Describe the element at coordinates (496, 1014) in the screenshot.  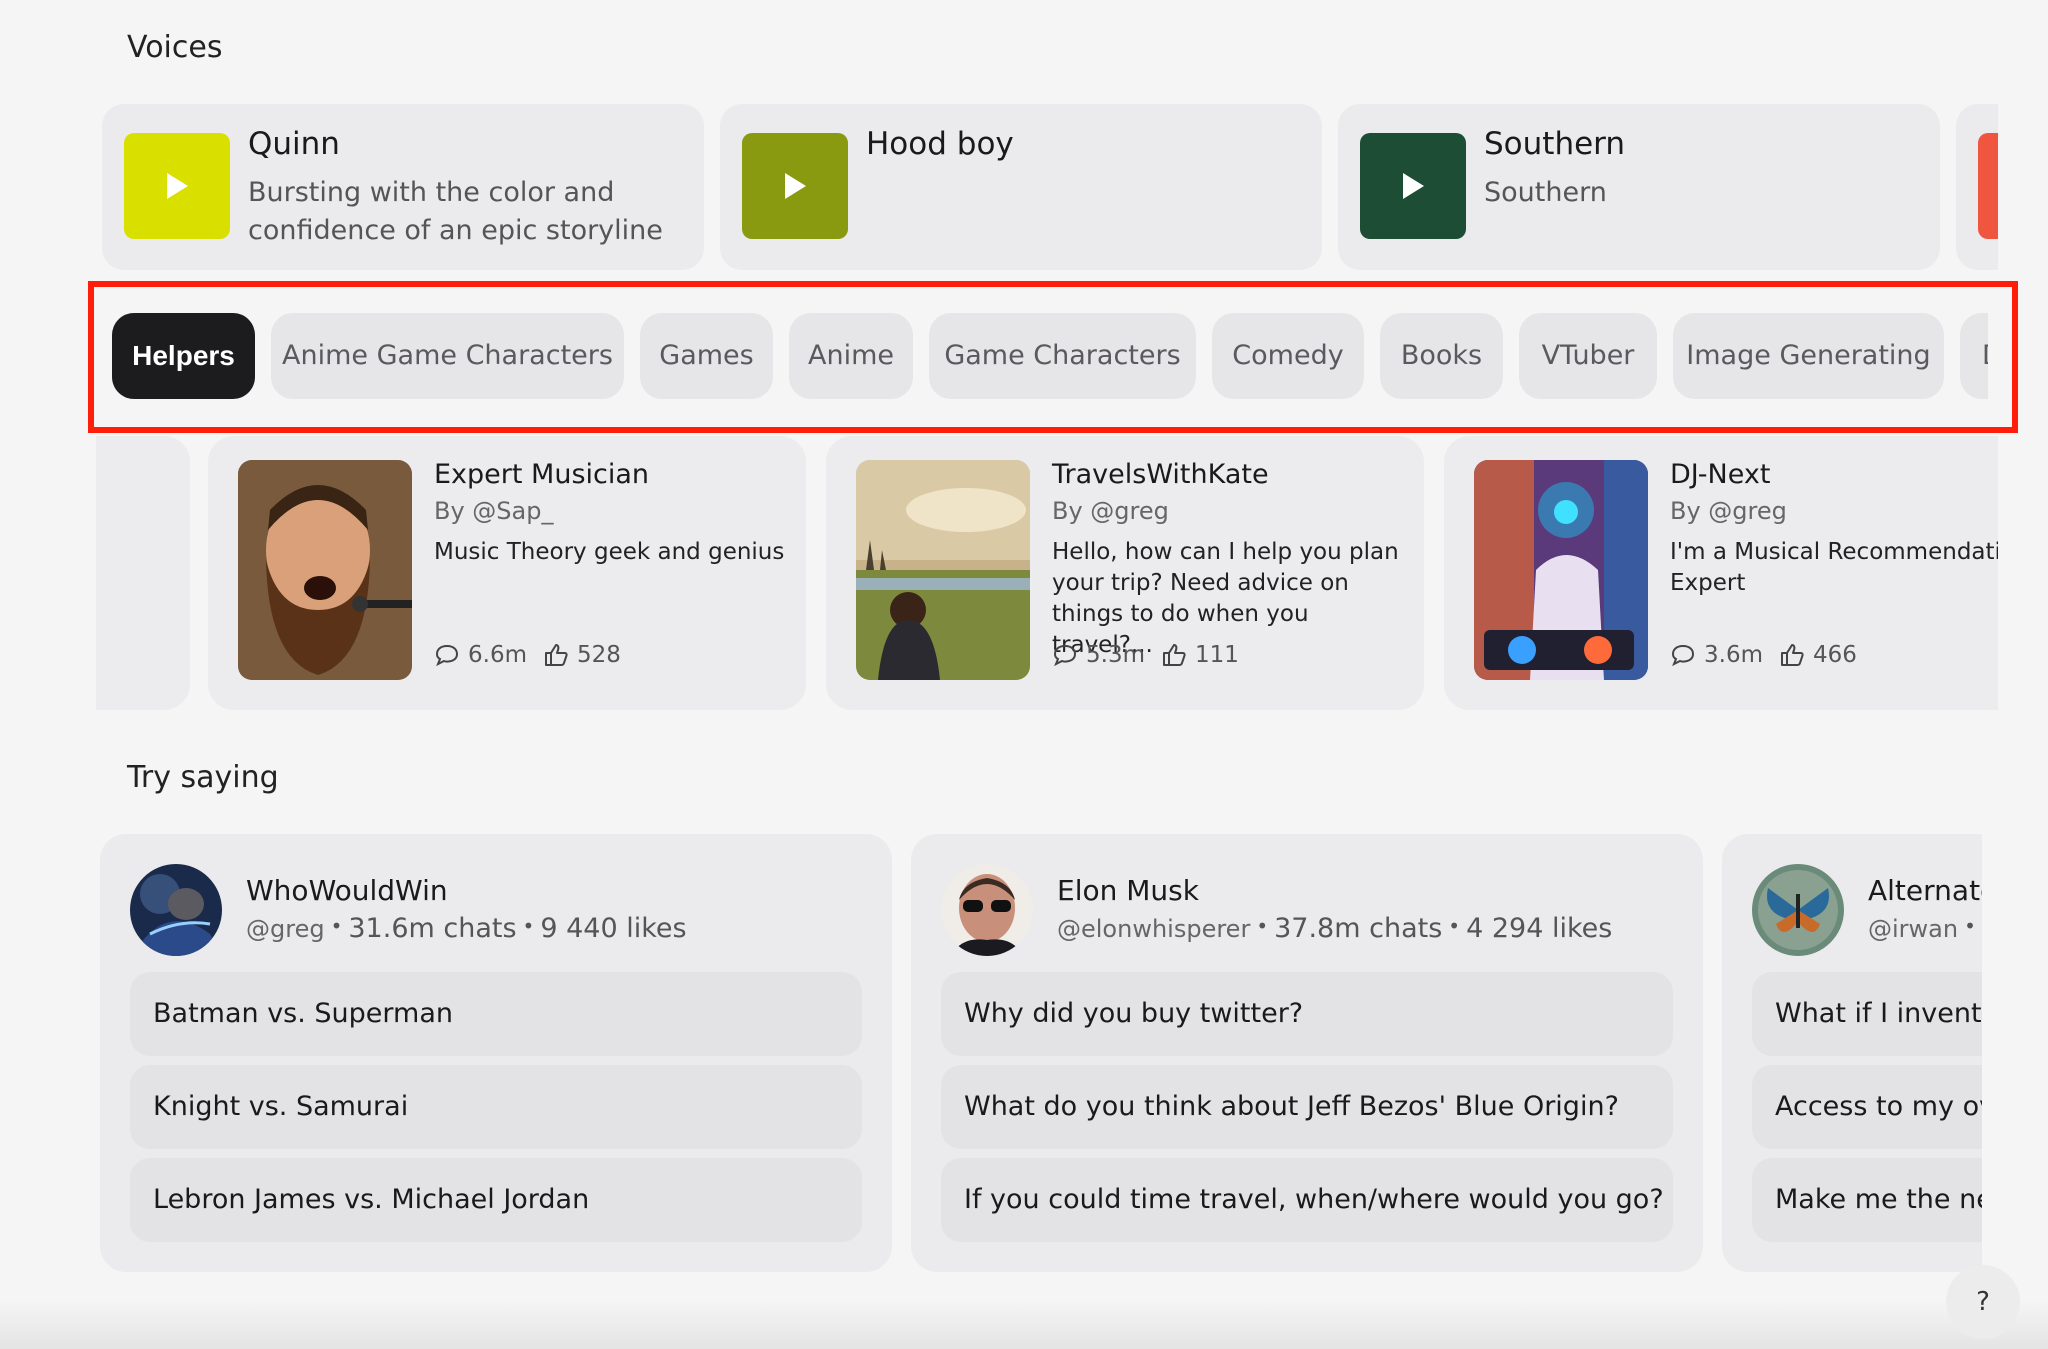
I see `prompt-suggestion: Batman vs. Superman` at that location.